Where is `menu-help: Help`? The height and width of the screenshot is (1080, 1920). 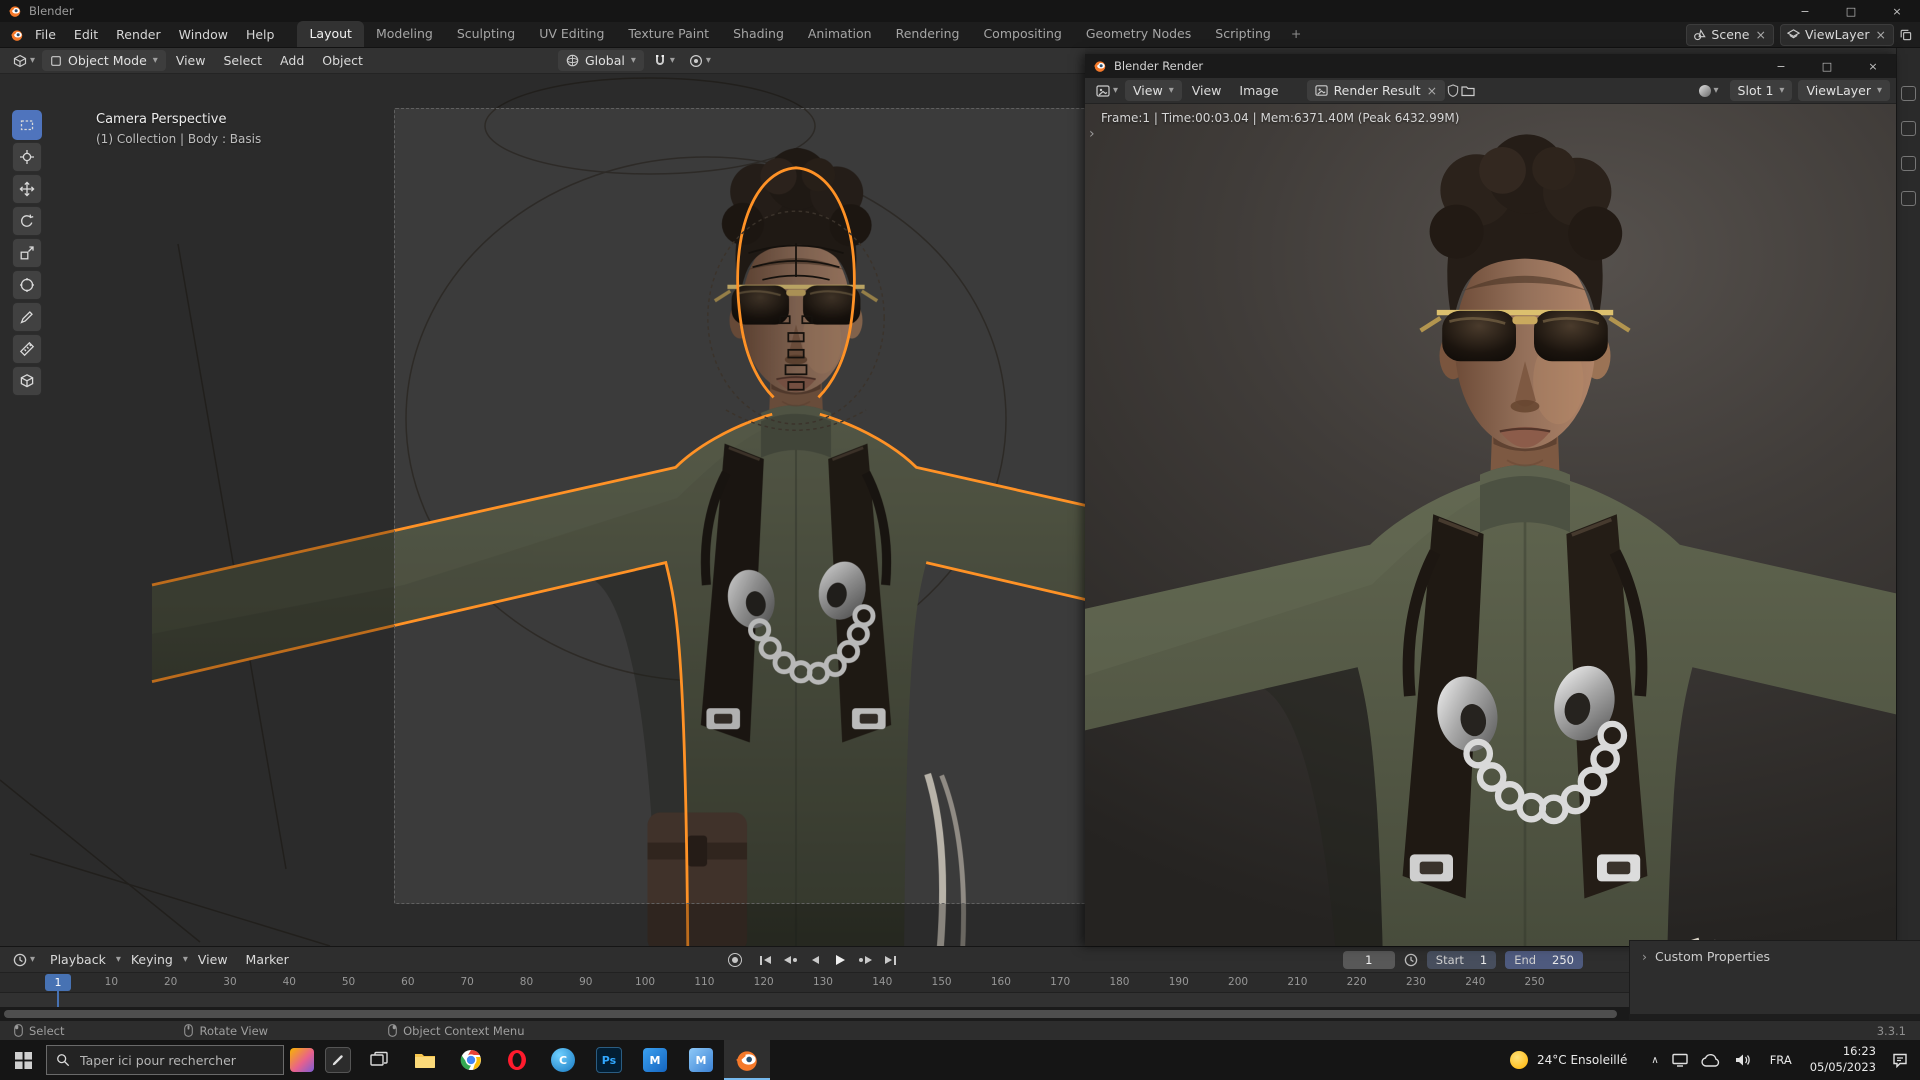 menu-help: Help is located at coordinates (260, 34).